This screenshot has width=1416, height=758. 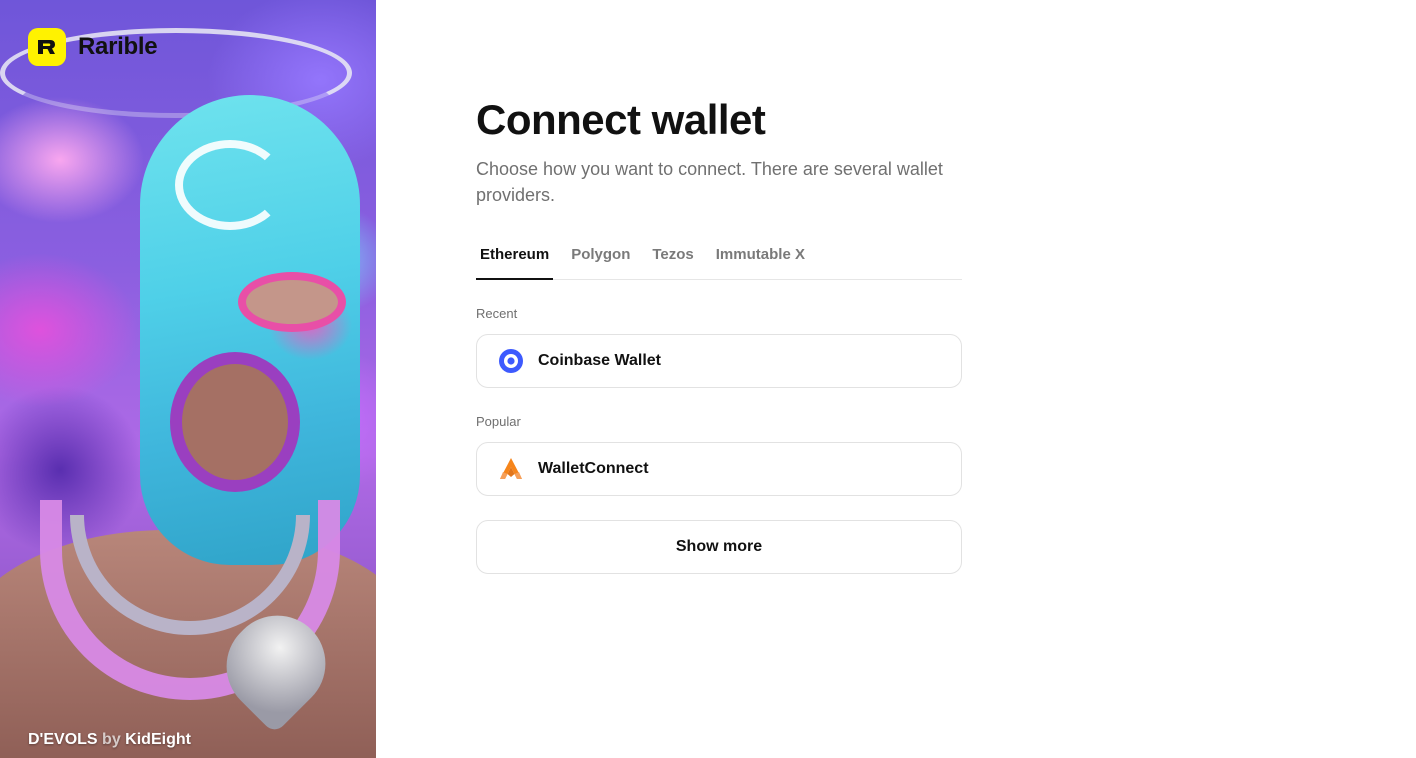 I want to click on tab-ethereum: Ethereum, so click(x=515, y=258).